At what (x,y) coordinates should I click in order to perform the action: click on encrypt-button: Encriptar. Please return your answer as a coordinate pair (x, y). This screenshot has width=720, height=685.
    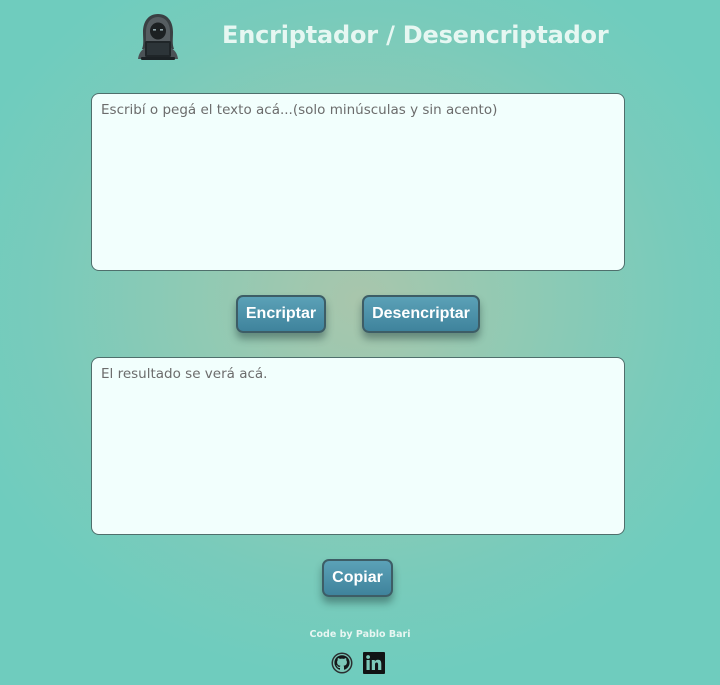
    Looking at the image, I should click on (281, 314).